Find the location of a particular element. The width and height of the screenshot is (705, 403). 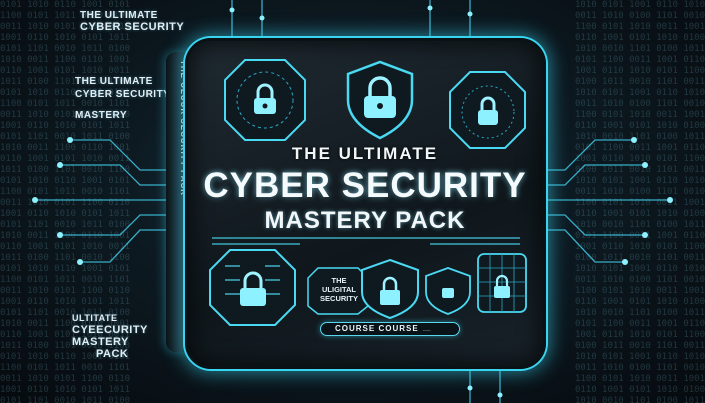

title-line-3: MASTERY PACK is located at coordinates (365, 220).